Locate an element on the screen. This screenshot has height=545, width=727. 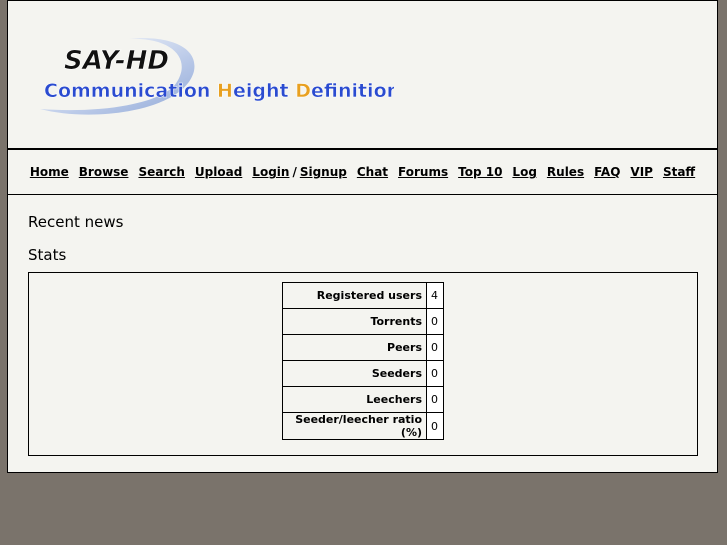
logo-line2-part: eight is located at coordinates (264, 91).